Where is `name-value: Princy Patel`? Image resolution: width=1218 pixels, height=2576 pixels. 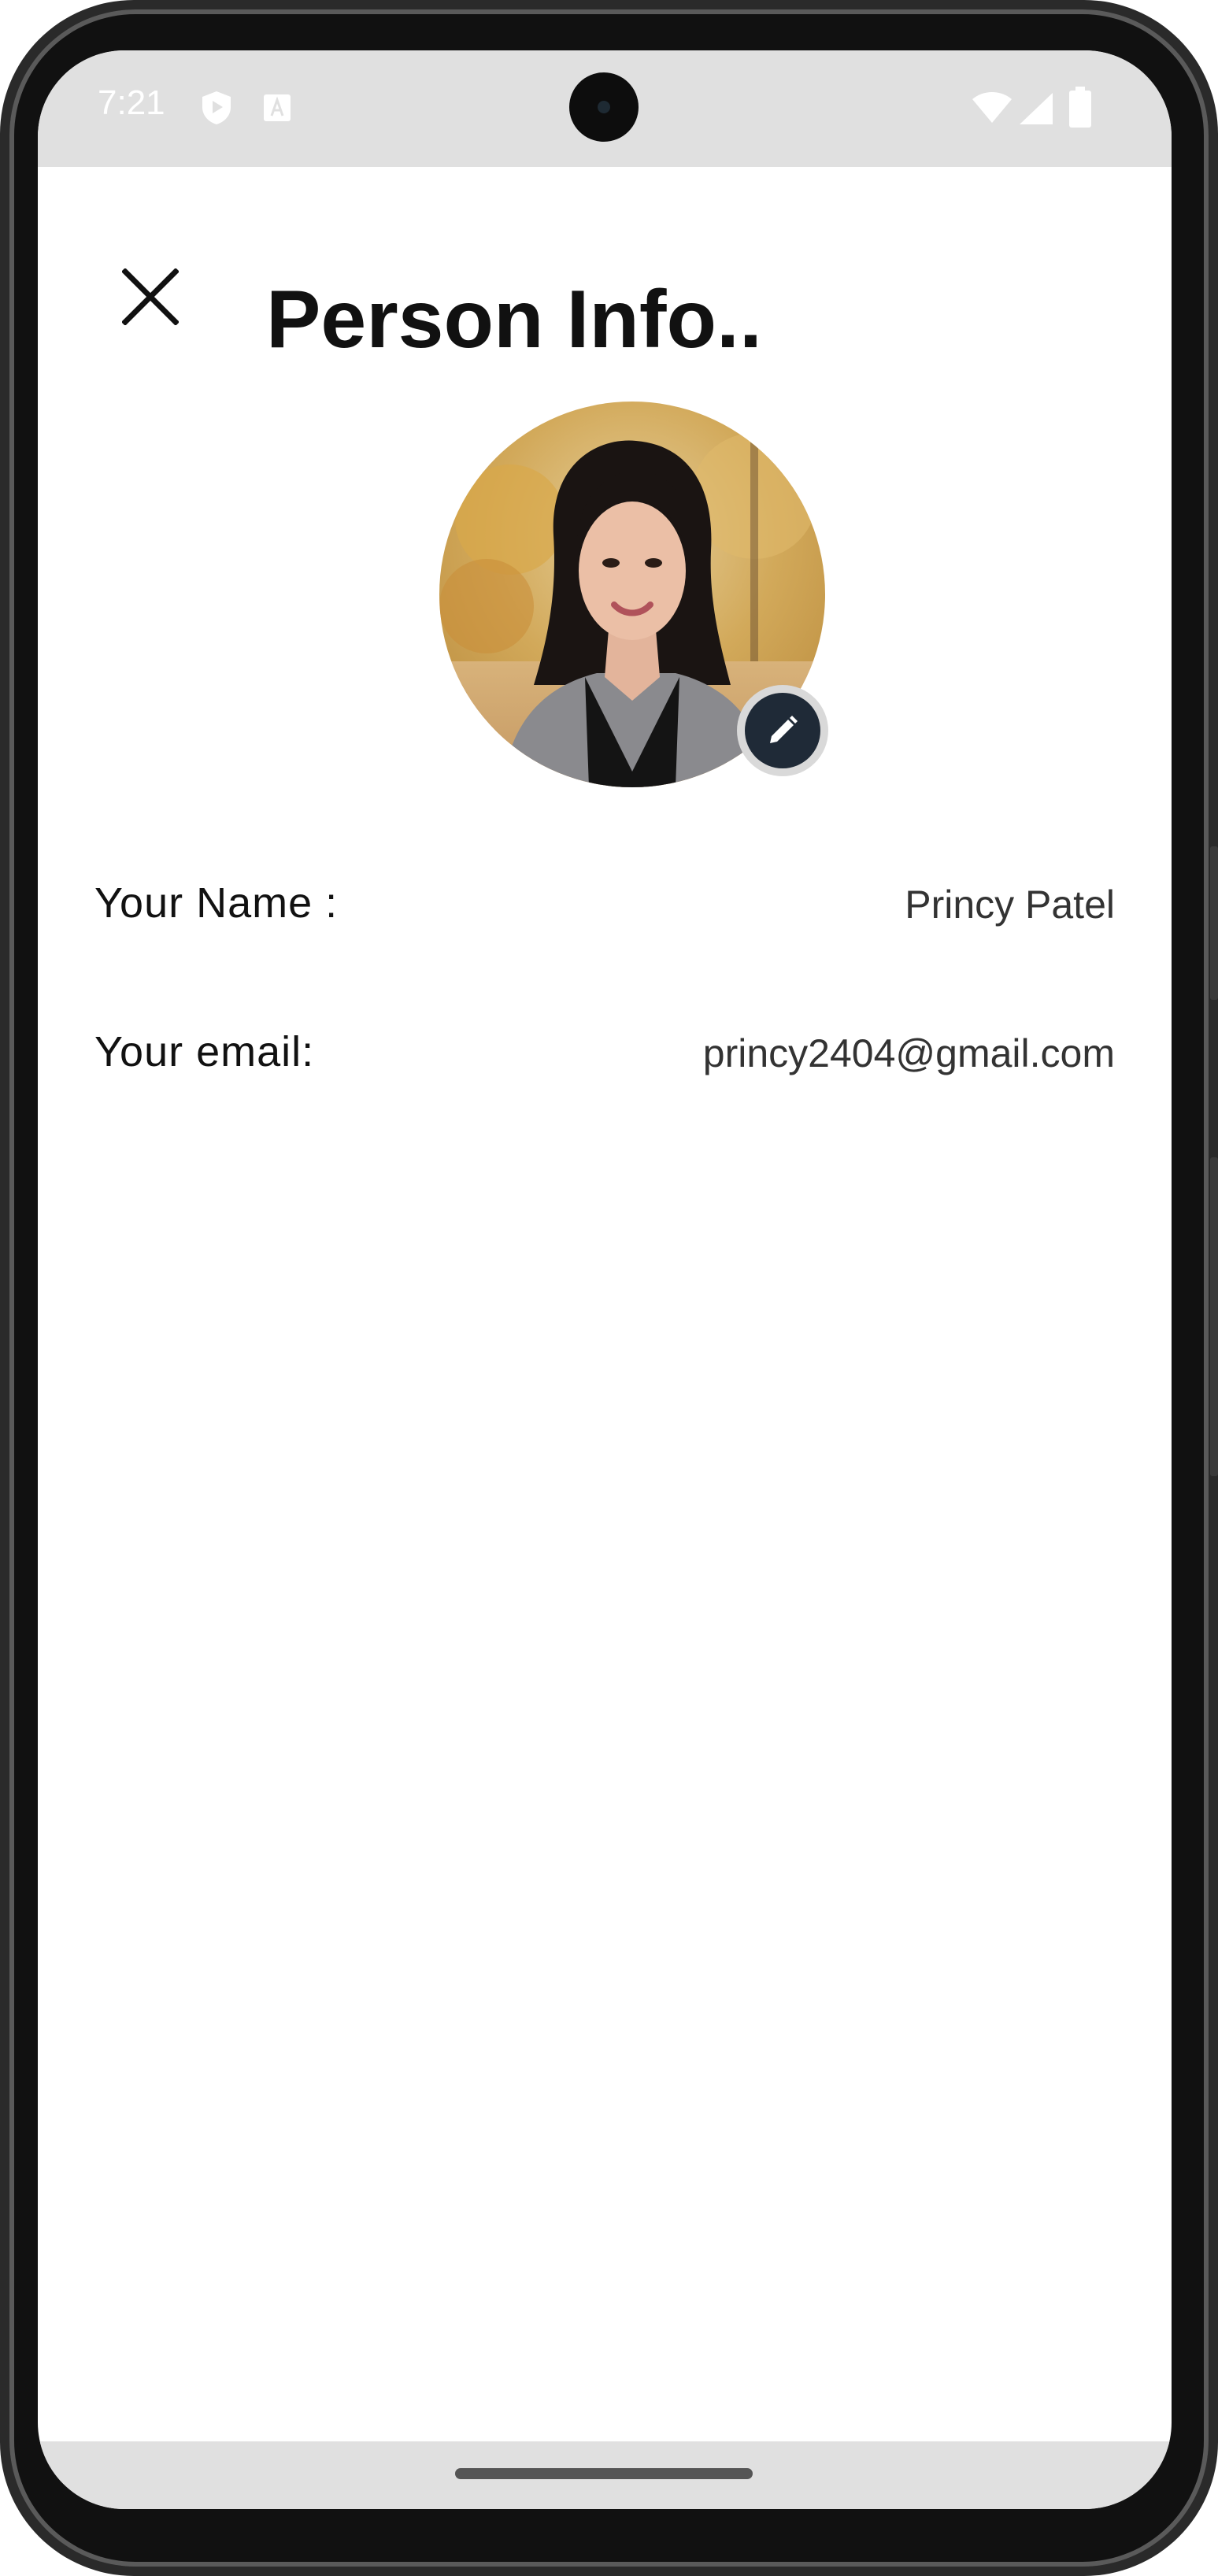
name-value: Princy Patel is located at coordinates (1010, 905).